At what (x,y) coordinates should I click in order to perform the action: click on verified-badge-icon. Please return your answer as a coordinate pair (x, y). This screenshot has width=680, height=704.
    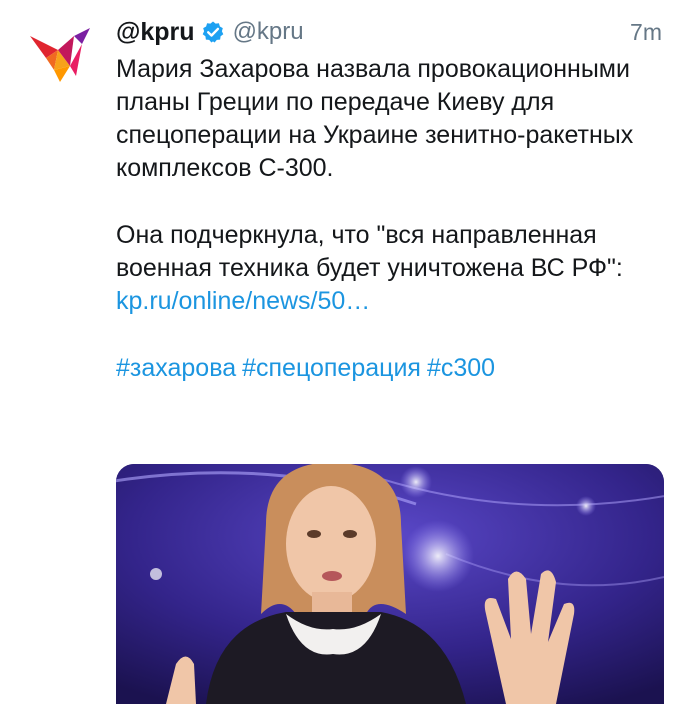
    Looking at the image, I should click on (212, 32).